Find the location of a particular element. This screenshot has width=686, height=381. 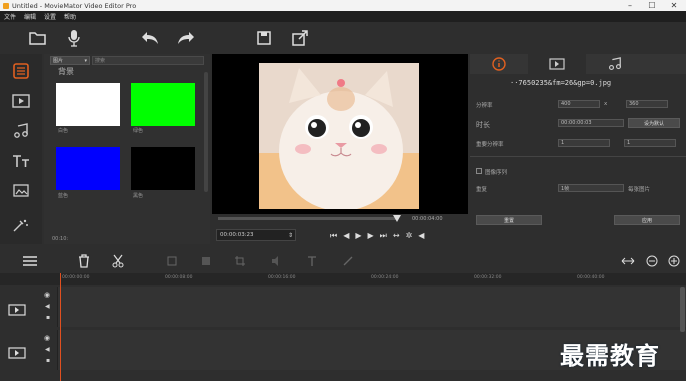

crop-icon is located at coordinates (240, 261).